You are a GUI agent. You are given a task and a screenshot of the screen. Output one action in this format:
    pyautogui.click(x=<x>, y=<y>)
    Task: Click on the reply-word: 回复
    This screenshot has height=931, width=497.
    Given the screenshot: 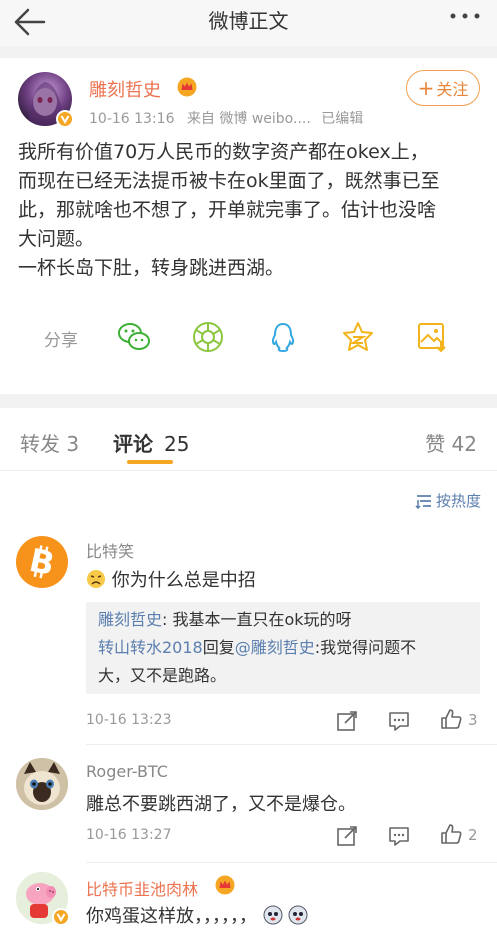 What is the action you would take?
    pyautogui.click(x=218, y=647)
    